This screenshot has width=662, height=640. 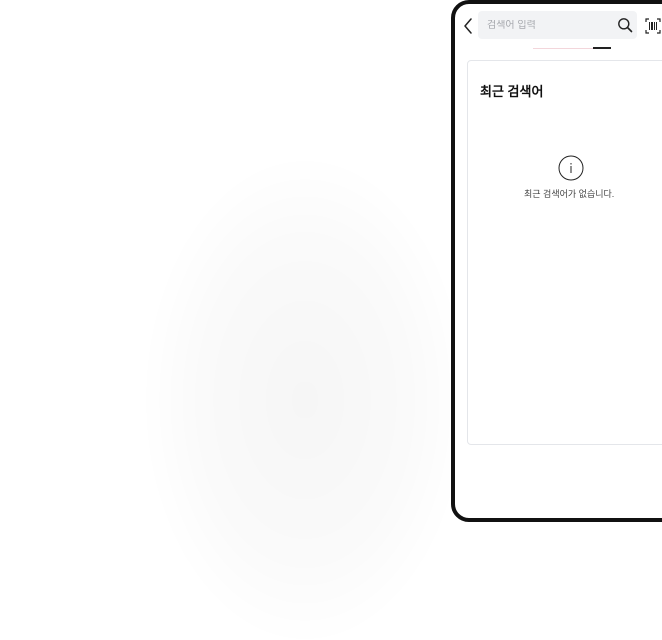 What do you see at coordinates (653, 26) in the screenshot?
I see `barcode-scan-icon` at bounding box center [653, 26].